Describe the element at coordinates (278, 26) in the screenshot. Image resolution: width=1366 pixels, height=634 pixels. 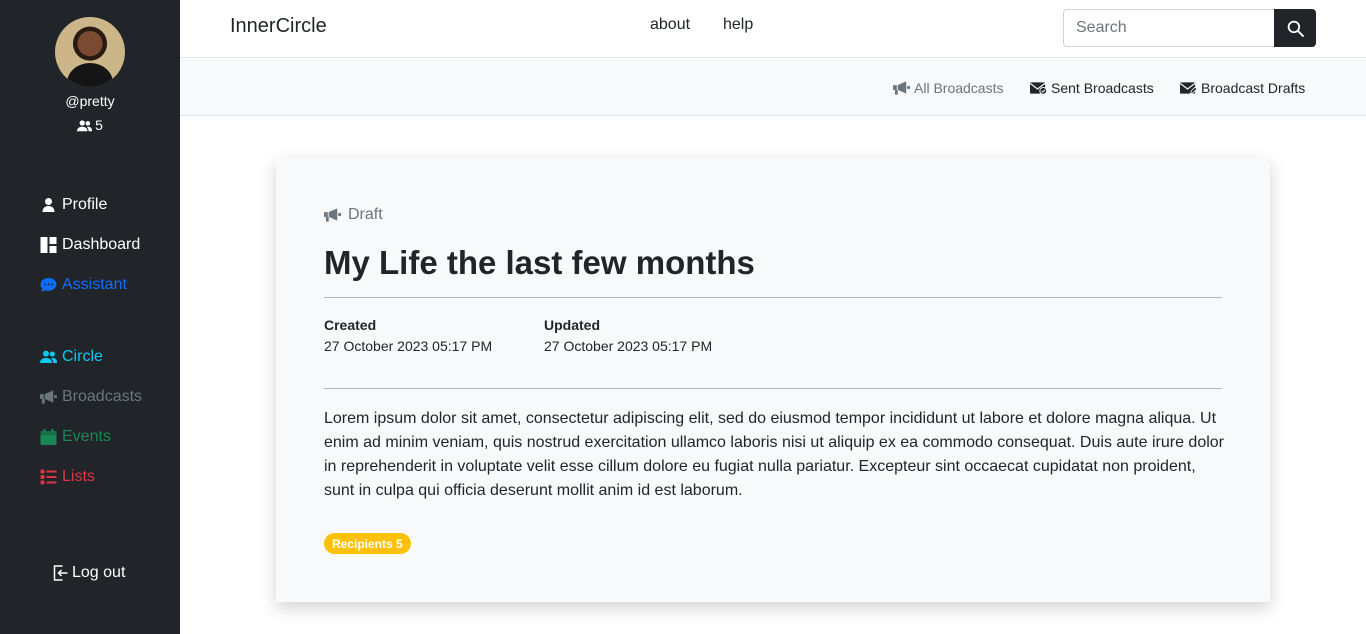
I see `brand-logo: InnerCircle` at that location.